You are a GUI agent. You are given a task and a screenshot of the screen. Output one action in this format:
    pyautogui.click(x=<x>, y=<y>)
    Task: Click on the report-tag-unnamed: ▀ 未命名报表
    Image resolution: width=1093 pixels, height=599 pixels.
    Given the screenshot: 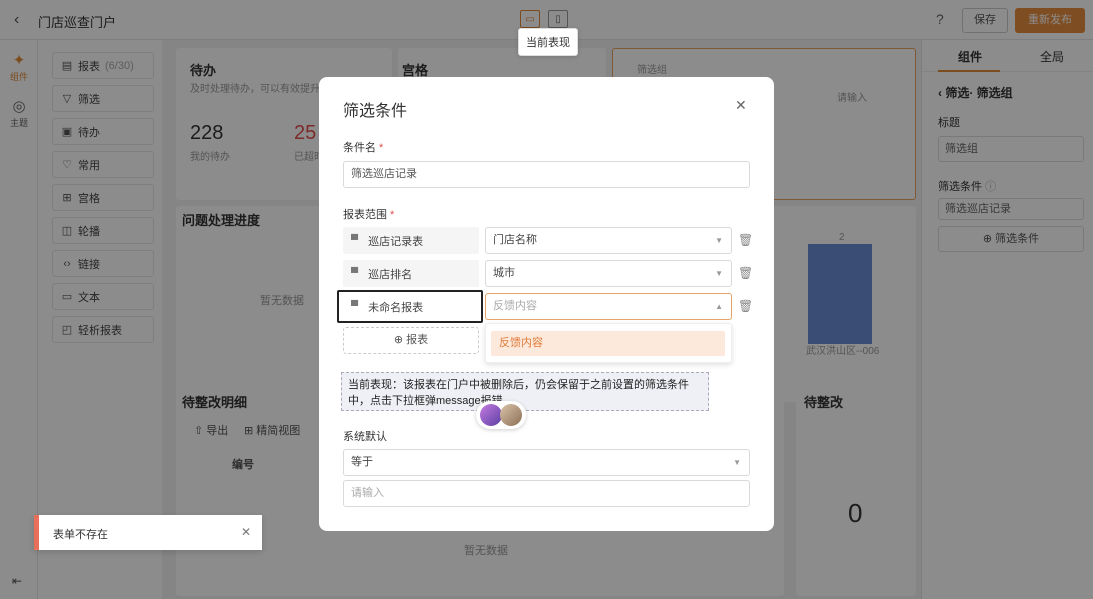 What is the action you would take?
    pyautogui.click(x=410, y=306)
    